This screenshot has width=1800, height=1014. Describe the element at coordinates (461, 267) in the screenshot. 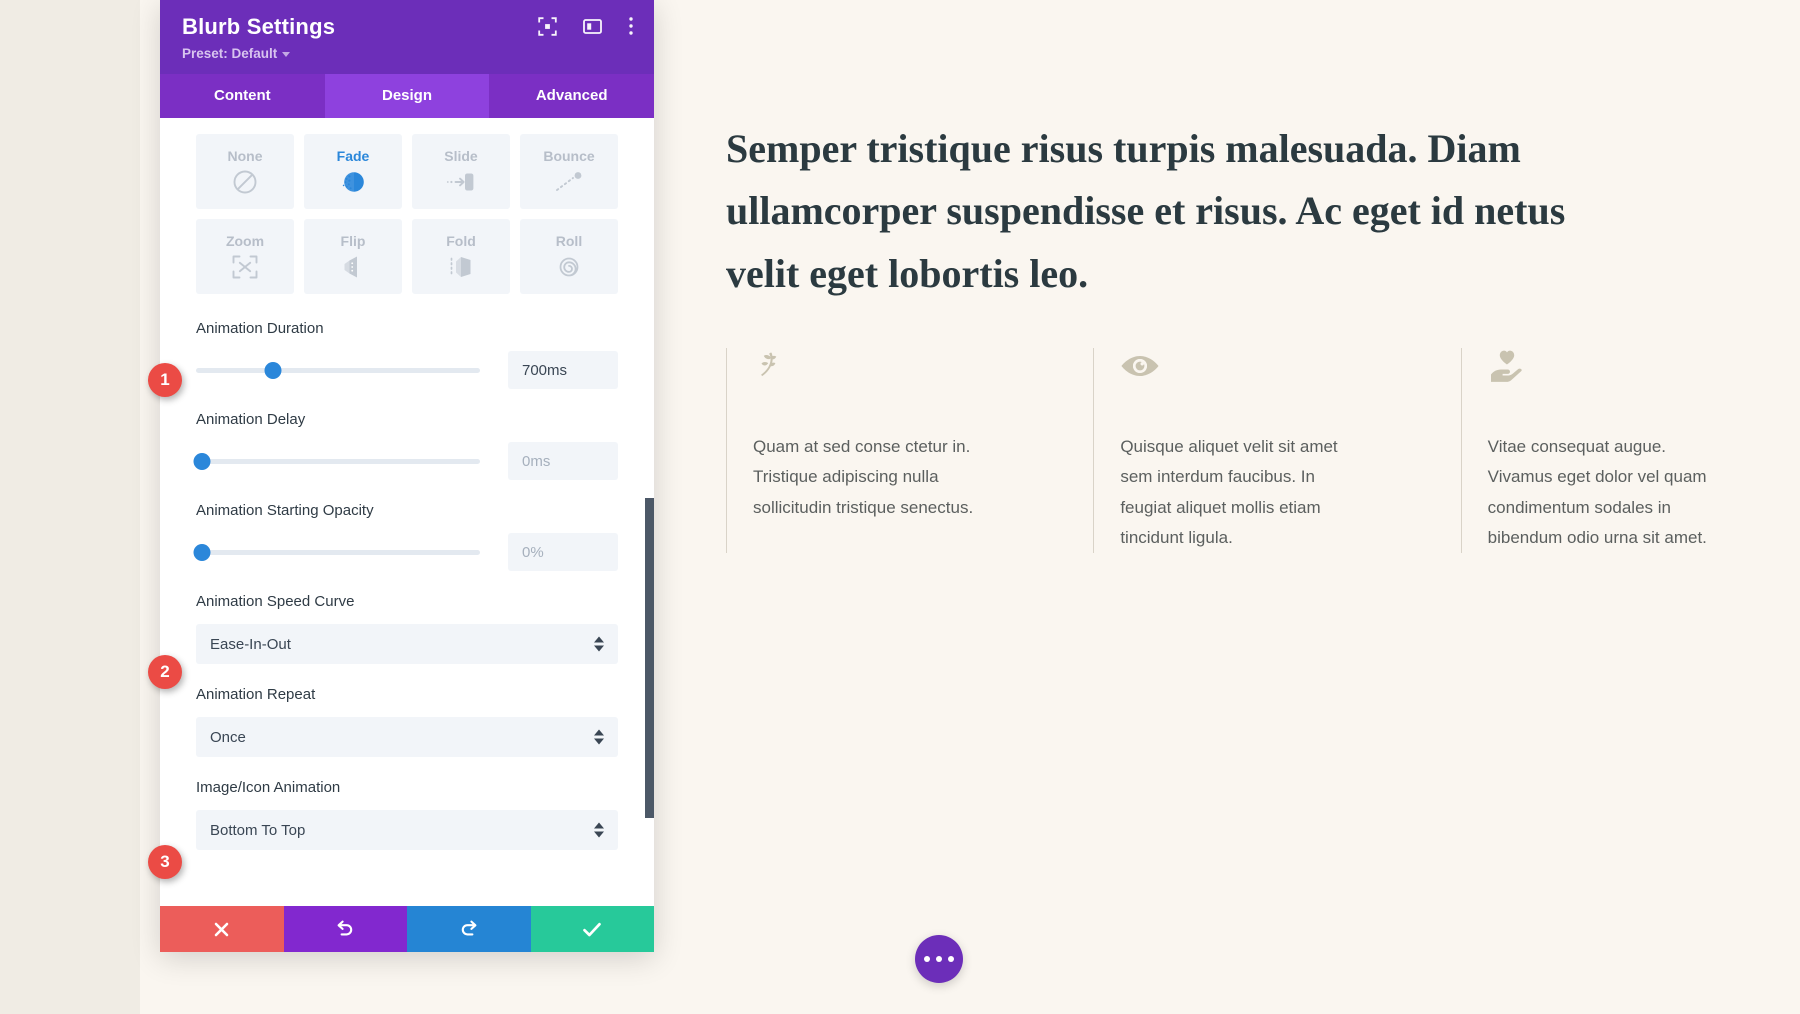

I see `fold-icon` at that location.